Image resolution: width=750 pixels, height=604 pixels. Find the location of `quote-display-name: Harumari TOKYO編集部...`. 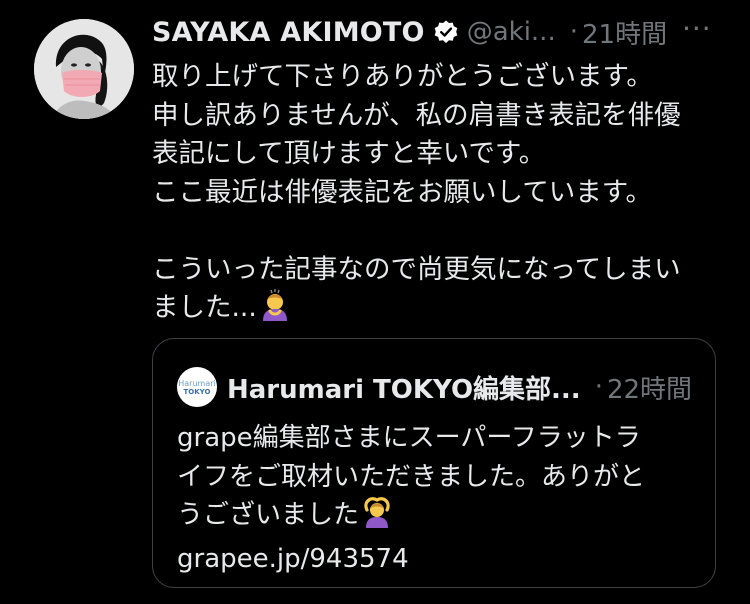

quote-display-name: Harumari TOKYO編集部... is located at coordinates (404, 387).